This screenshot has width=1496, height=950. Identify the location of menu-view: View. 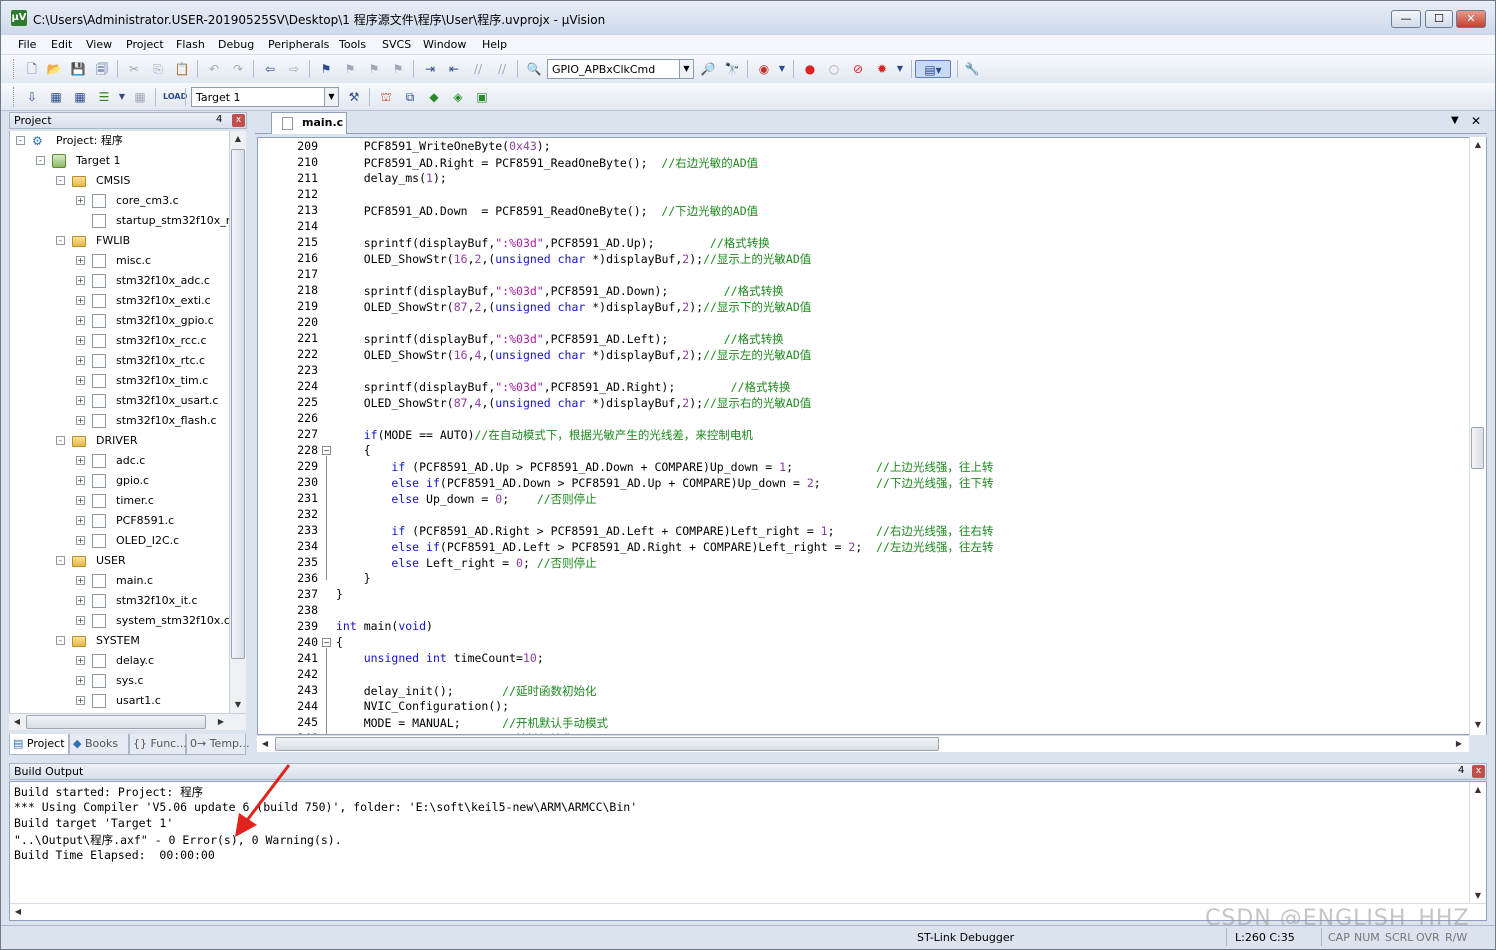
(99, 44).